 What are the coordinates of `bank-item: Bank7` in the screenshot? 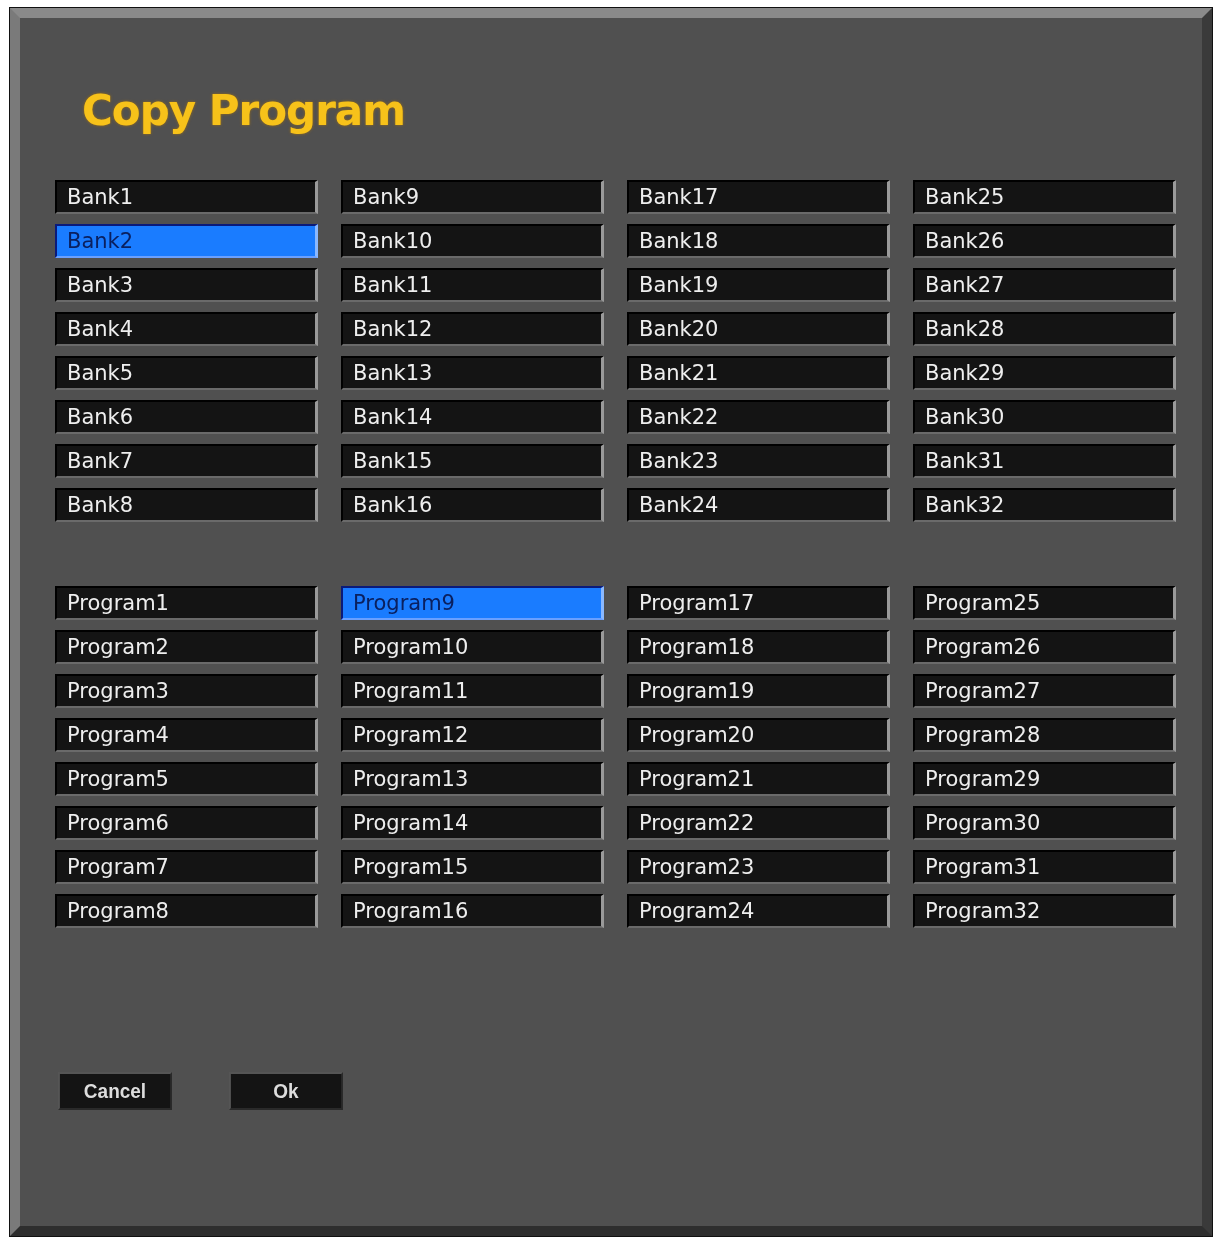 It's located at (186, 461).